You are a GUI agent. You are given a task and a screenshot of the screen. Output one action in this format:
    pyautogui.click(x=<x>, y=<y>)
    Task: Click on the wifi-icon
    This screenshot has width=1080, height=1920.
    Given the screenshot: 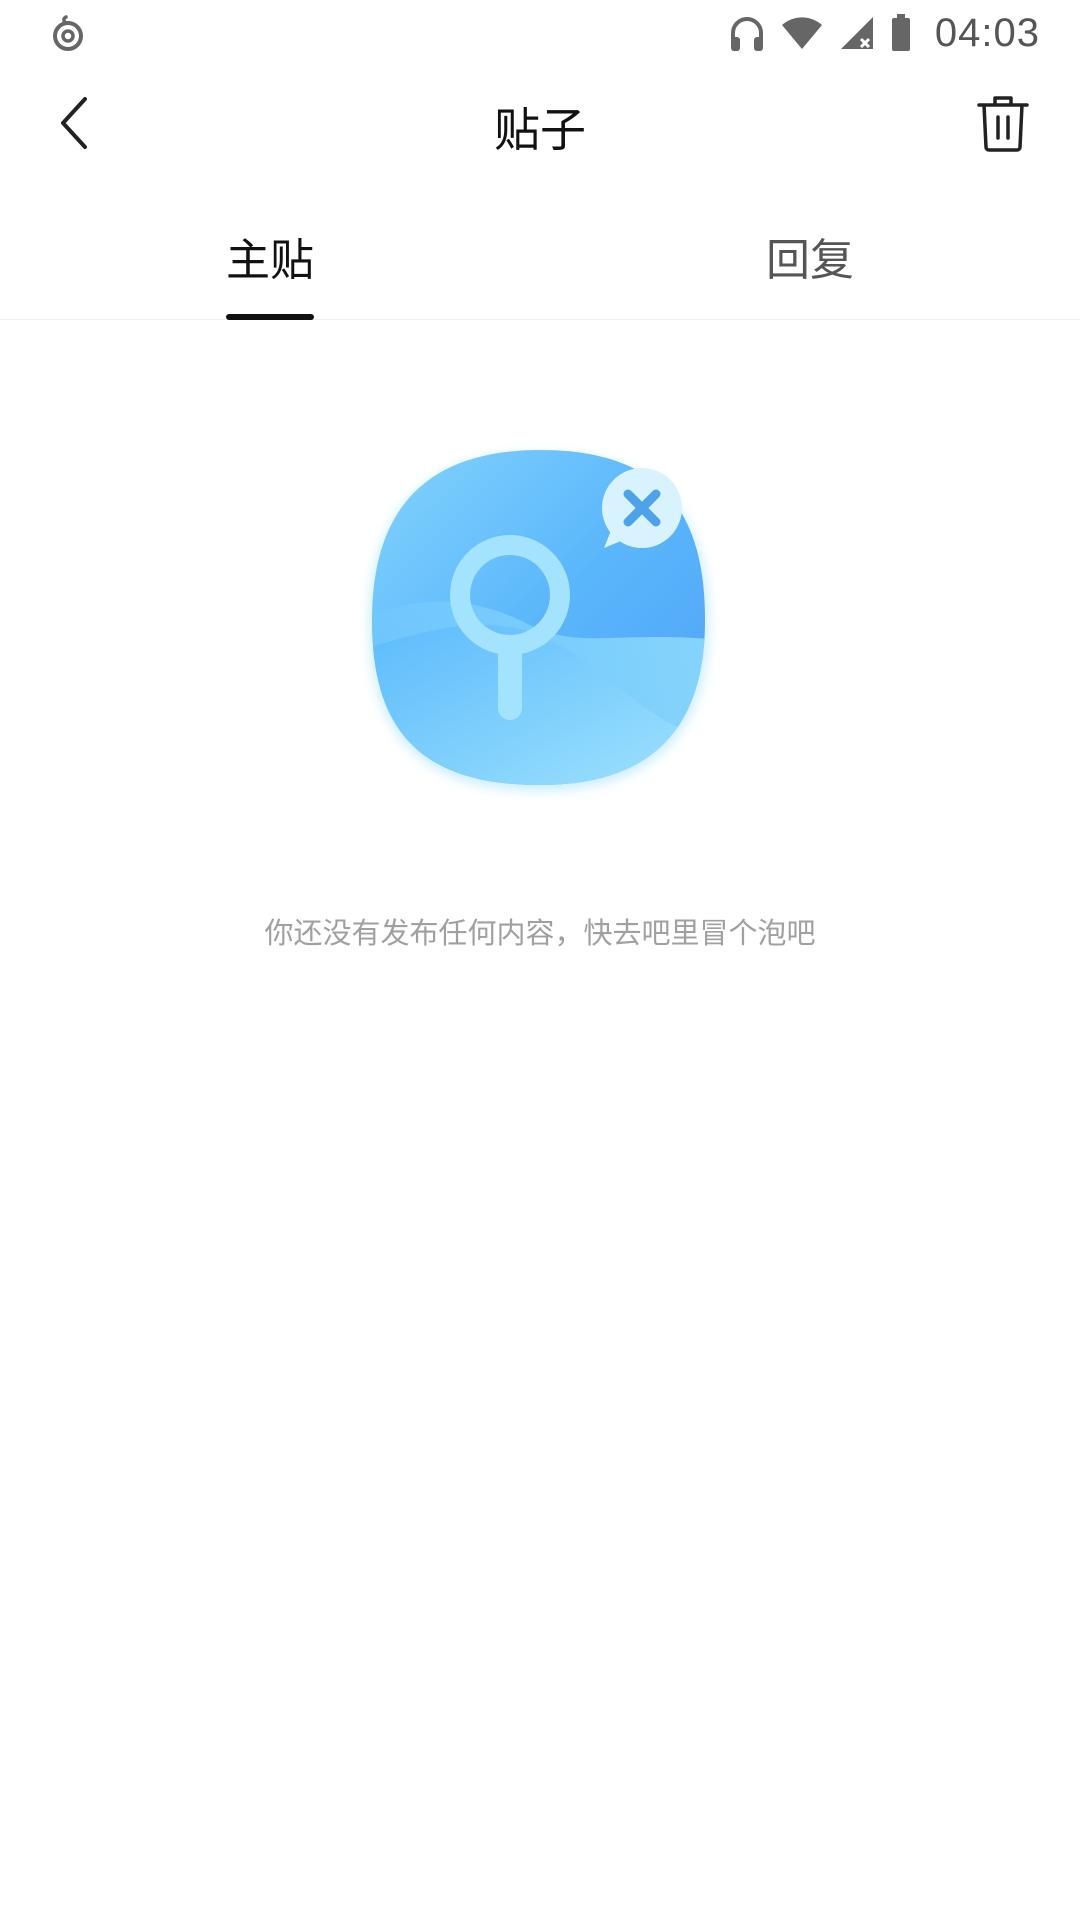 What is the action you would take?
    pyautogui.click(x=801, y=33)
    